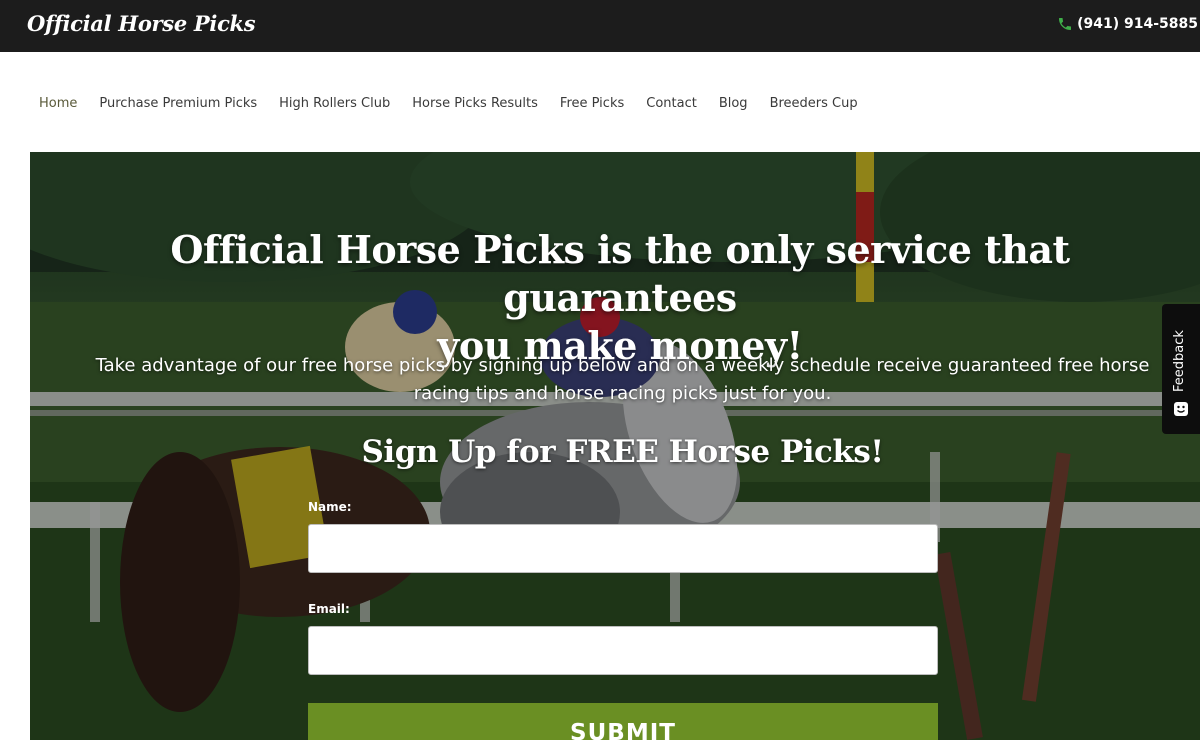 The image size is (1200, 740). What do you see at coordinates (623, 721) in the screenshot?
I see `submit-button: SUBMIT` at bounding box center [623, 721].